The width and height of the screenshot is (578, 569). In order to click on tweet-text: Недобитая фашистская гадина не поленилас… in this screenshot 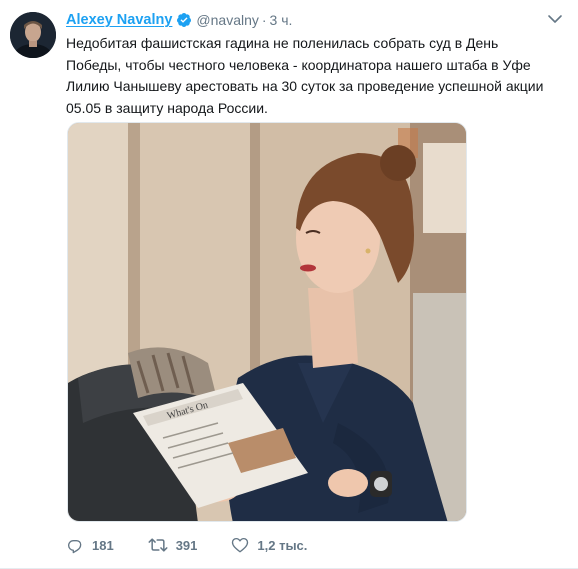, I will do `click(305, 75)`.